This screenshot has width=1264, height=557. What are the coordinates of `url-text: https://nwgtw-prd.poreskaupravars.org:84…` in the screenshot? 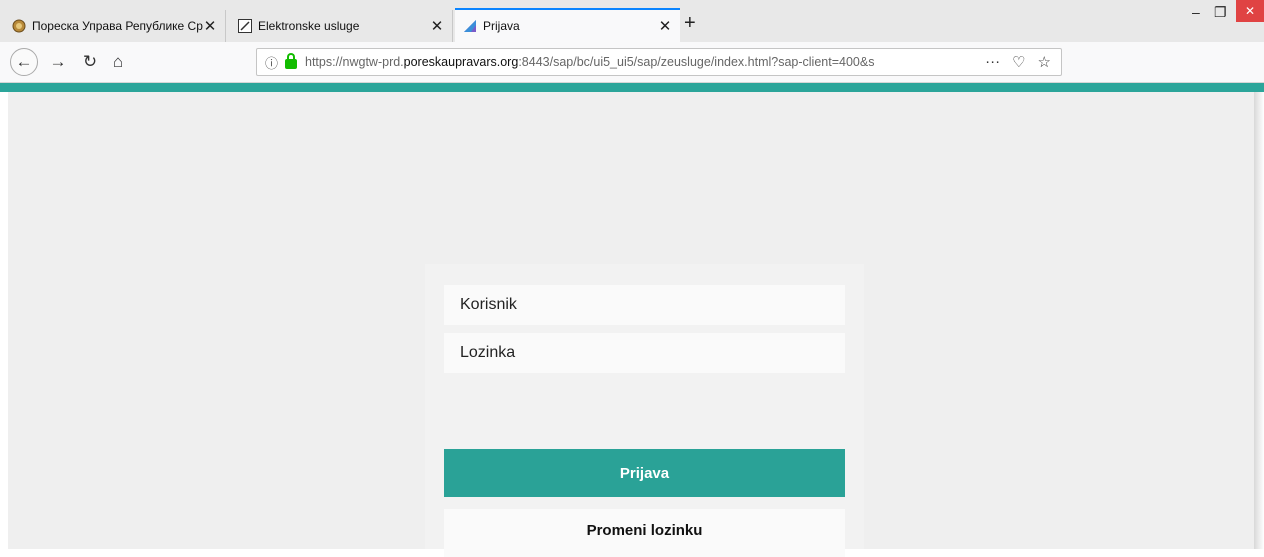 It's located at (645, 62).